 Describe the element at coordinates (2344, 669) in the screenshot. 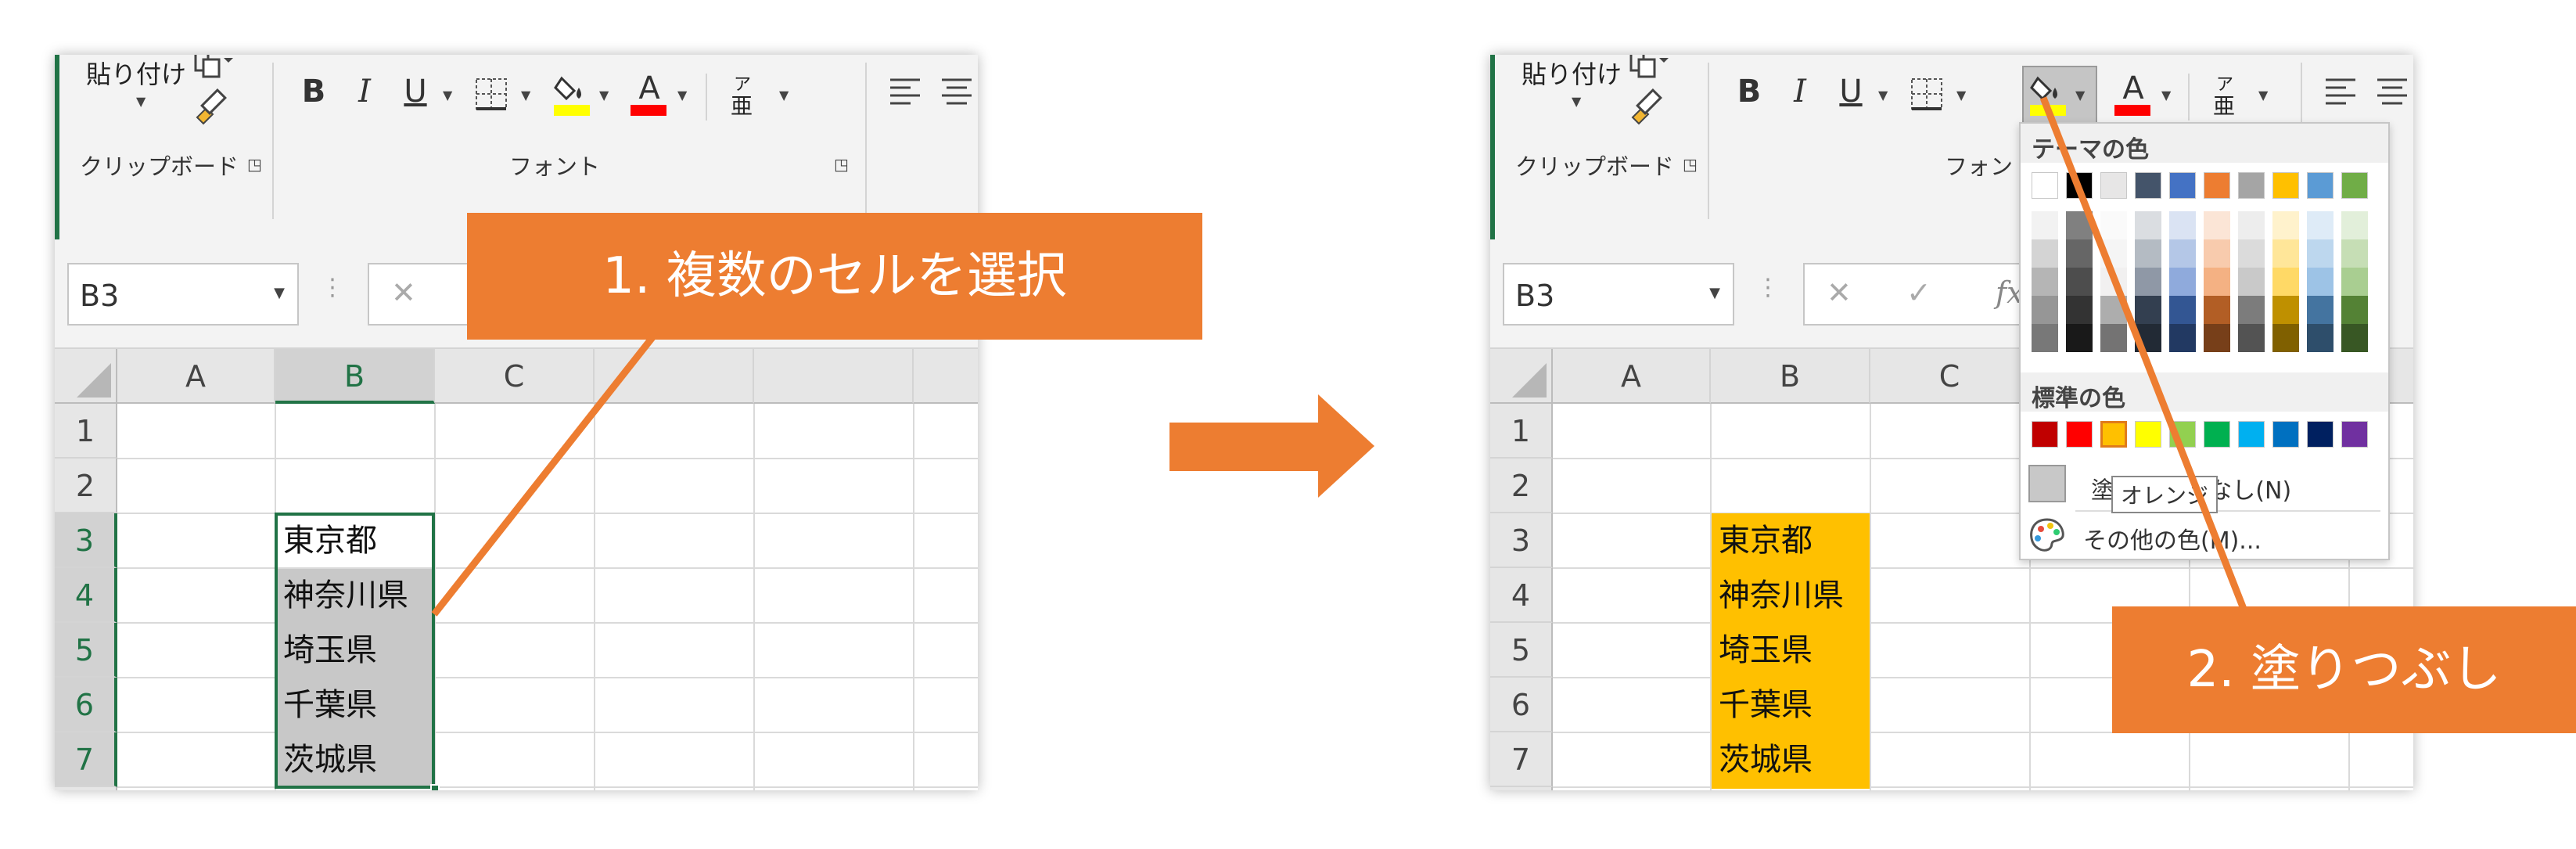

I see `callout-fill-color: 2. 塗りつぶし` at that location.